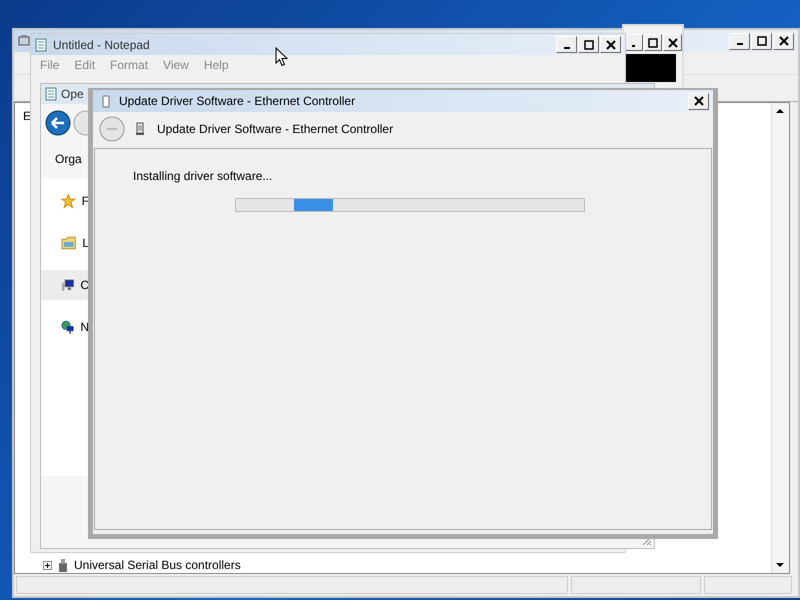 Image resolution: width=800 pixels, height=600 pixels. What do you see at coordinates (67, 327) in the screenshot?
I see `network-icon` at bounding box center [67, 327].